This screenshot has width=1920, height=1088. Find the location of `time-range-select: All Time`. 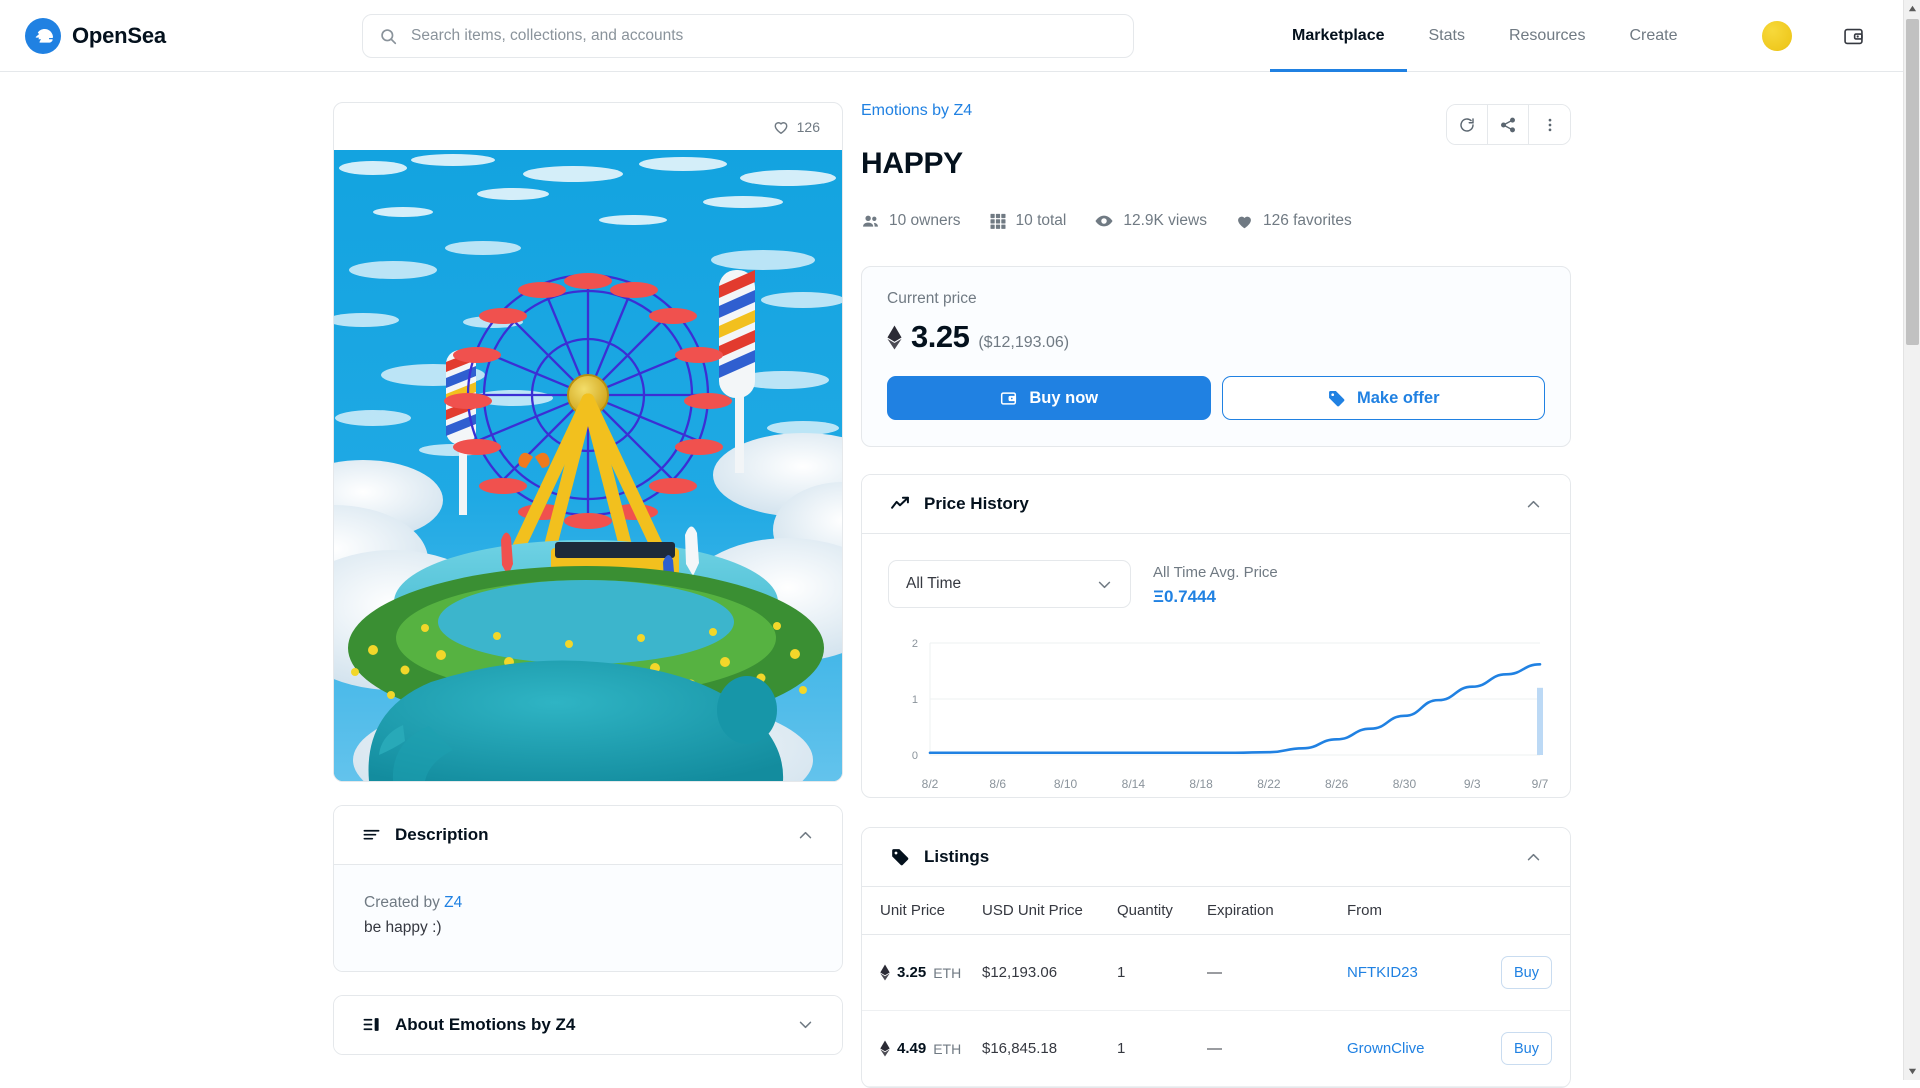

time-range-select: All Time is located at coordinates (1009, 584).